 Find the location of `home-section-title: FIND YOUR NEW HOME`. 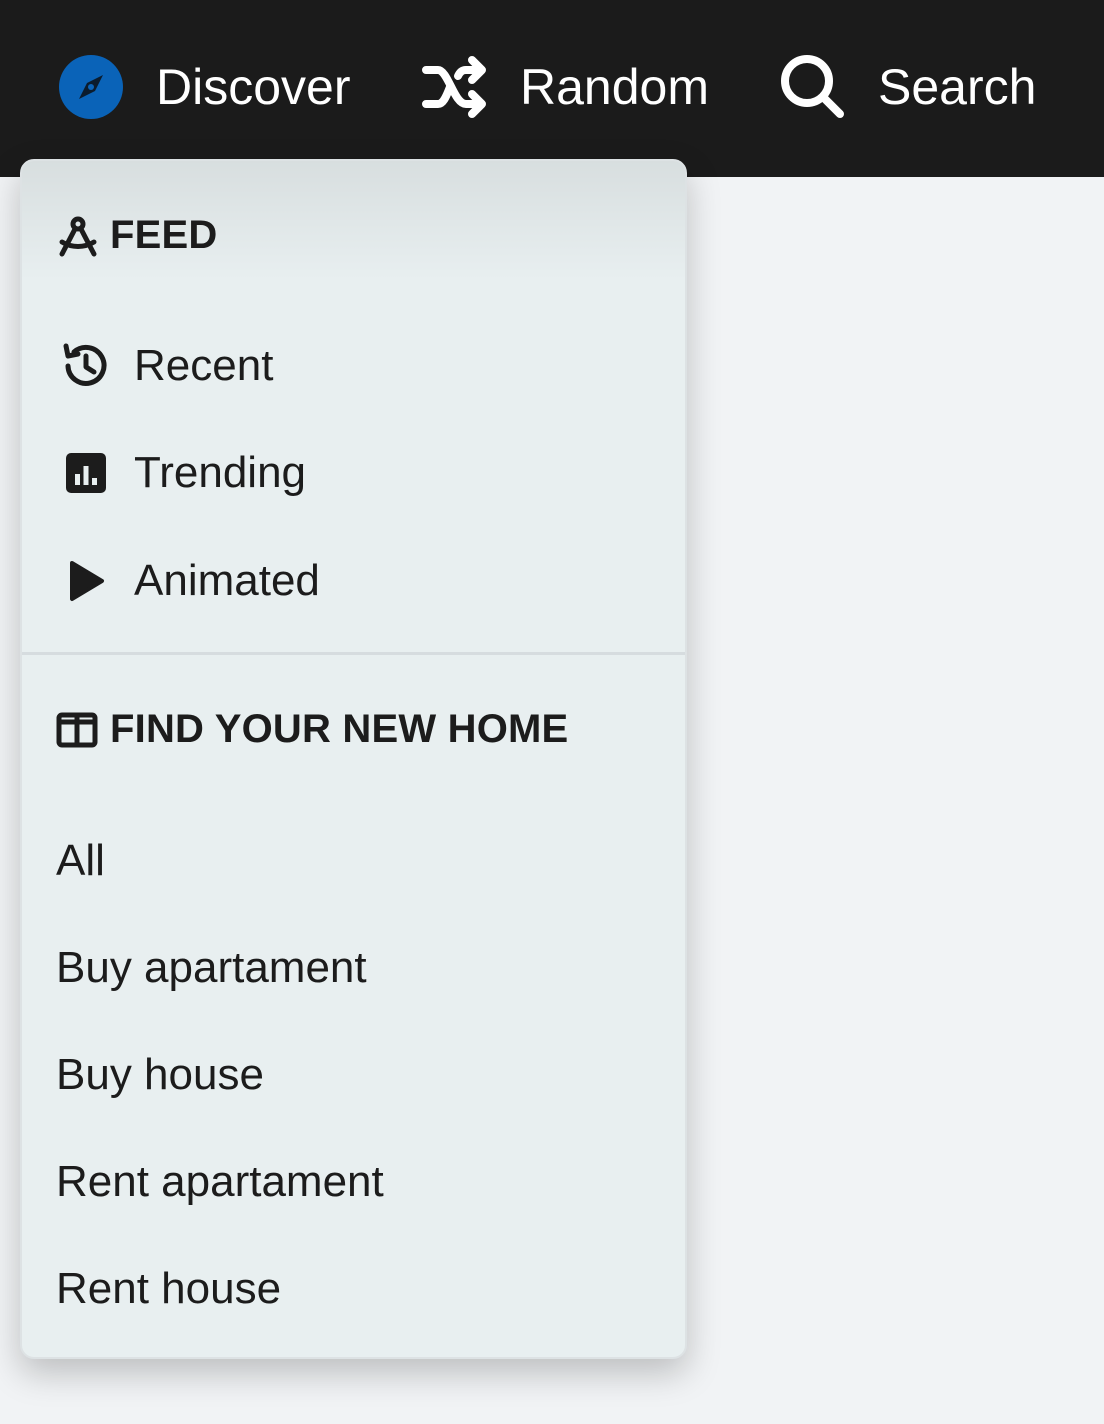

home-section-title: FIND YOUR NEW HOME is located at coordinates (339, 729).